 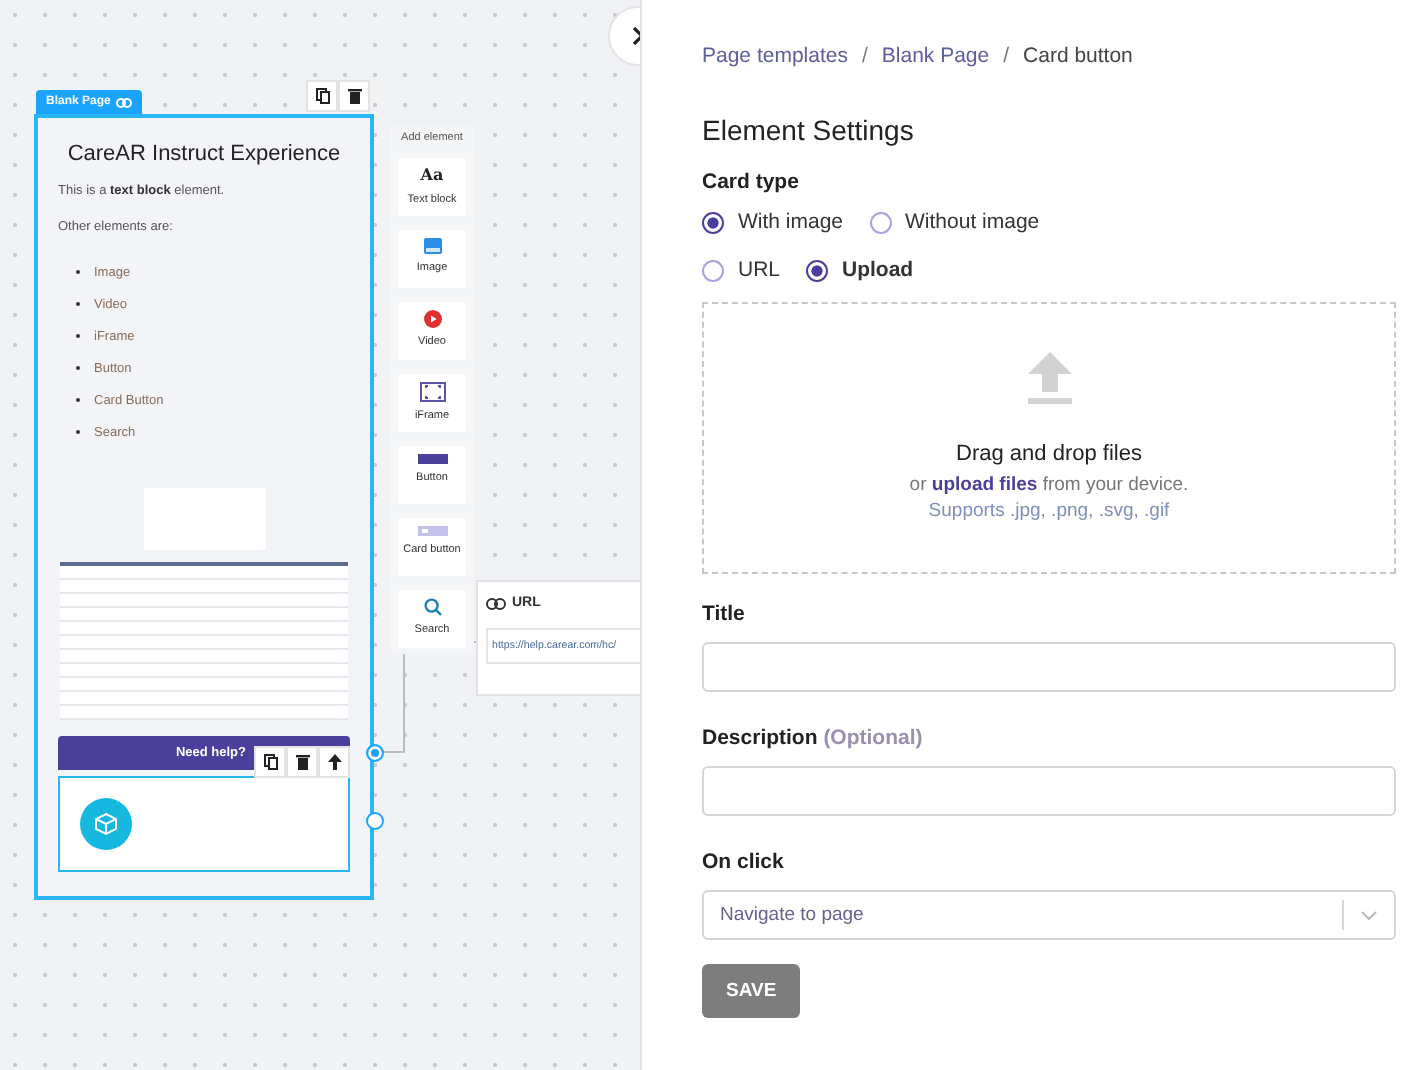 I want to click on button-icon, so click(x=432, y=459).